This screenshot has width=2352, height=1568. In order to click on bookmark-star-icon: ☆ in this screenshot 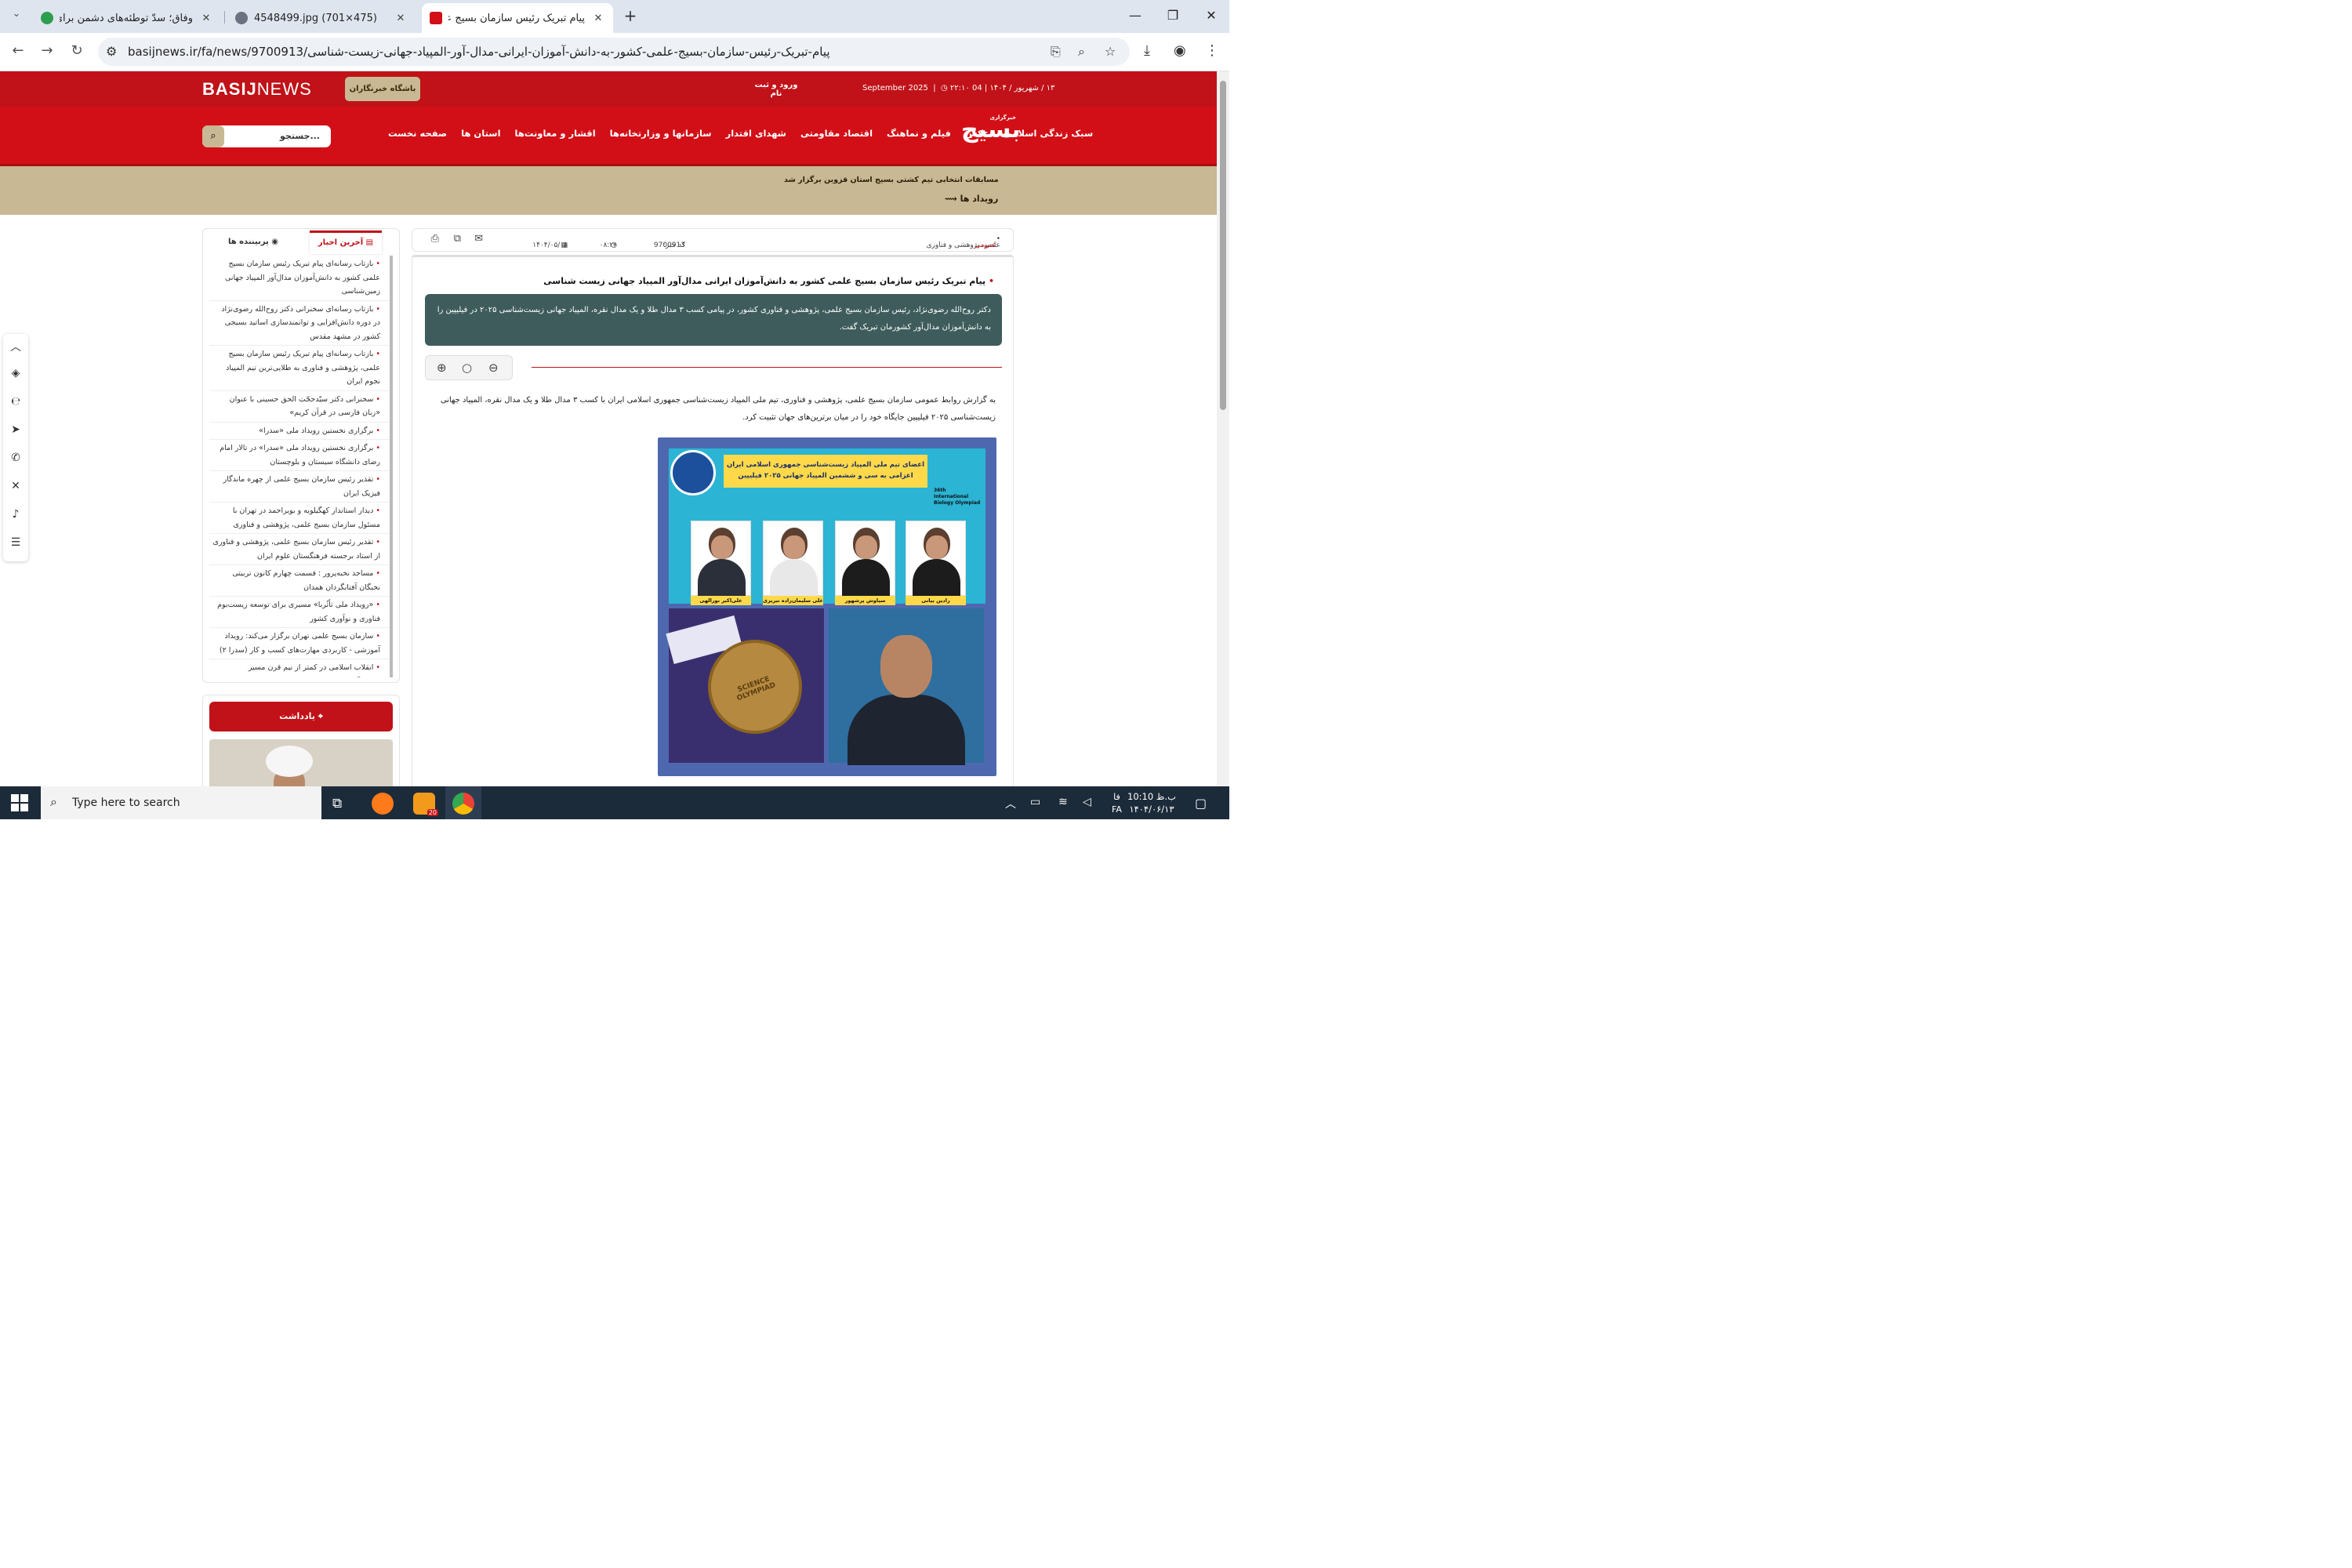, I will do `click(1110, 51)`.